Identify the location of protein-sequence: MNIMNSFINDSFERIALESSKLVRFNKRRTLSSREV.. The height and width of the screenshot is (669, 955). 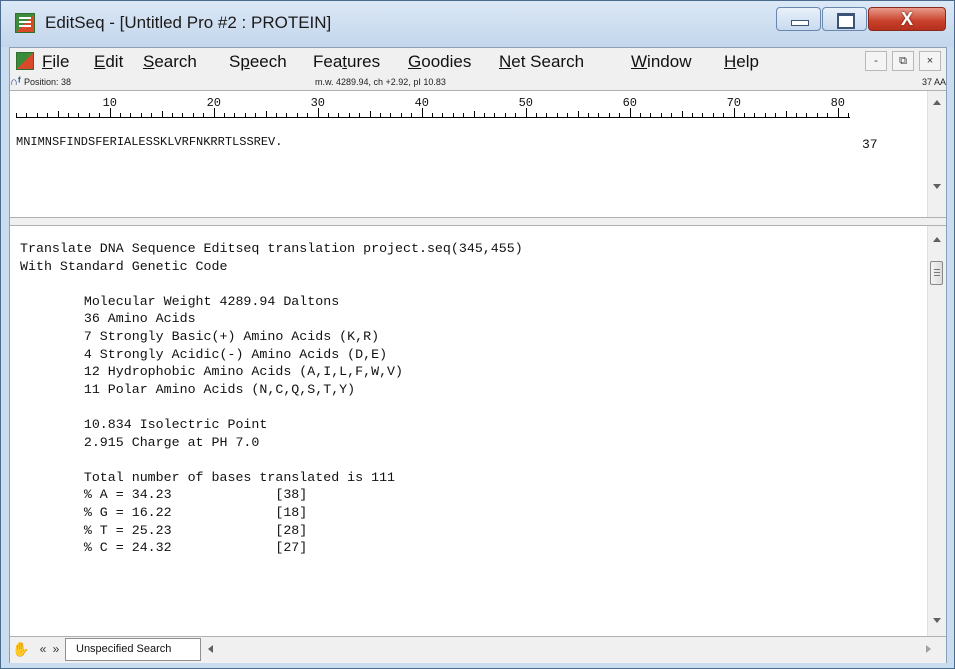
(149, 142).